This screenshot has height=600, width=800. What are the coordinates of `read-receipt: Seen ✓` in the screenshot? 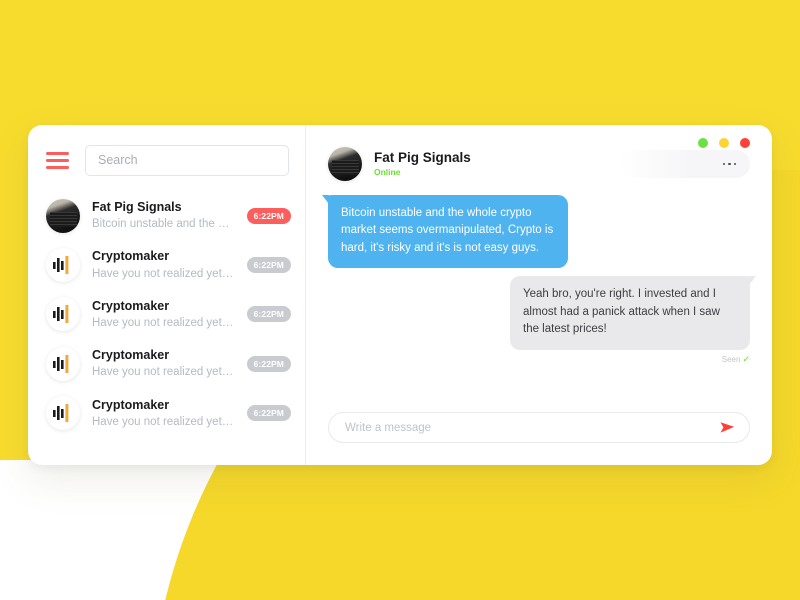 It's located at (736, 359).